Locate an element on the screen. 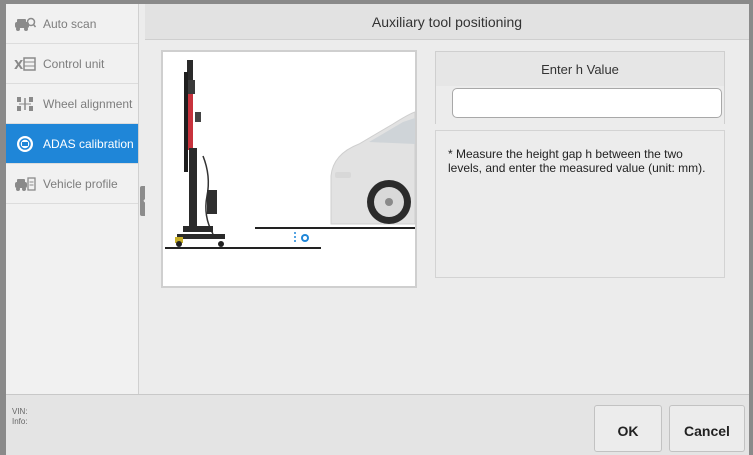  car-search-icon is located at coordinates (25, 24).